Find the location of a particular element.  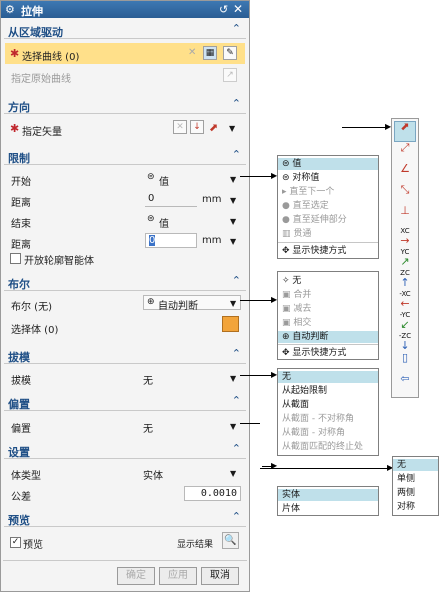

menu-item: 片体 is located at coordinates (328, 509).